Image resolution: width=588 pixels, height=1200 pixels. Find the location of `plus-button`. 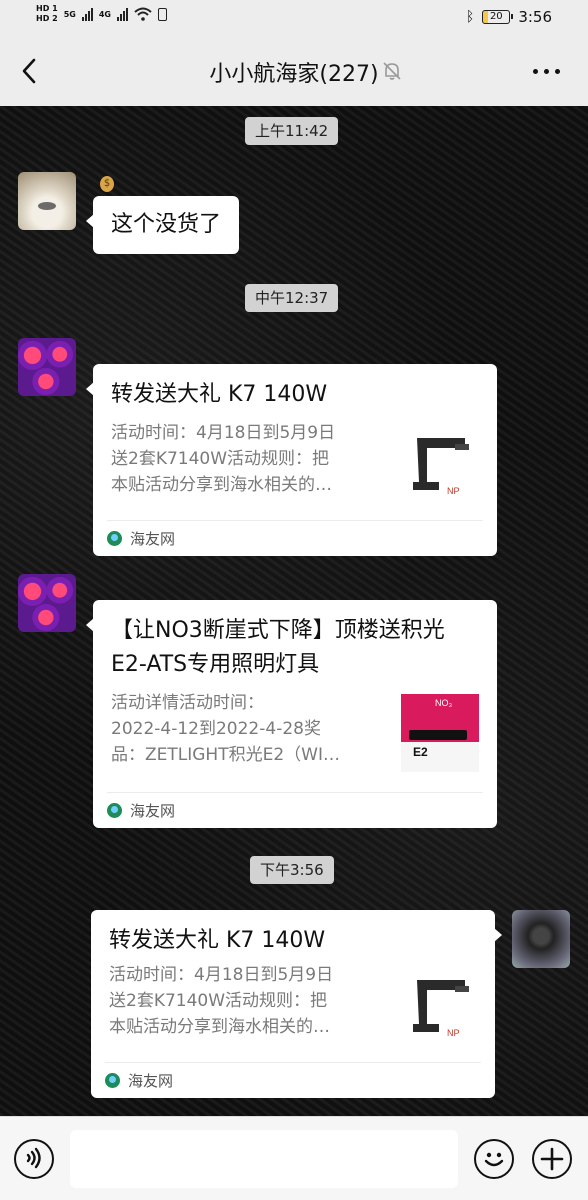

plus-button is located at coordinates (552, 1159).